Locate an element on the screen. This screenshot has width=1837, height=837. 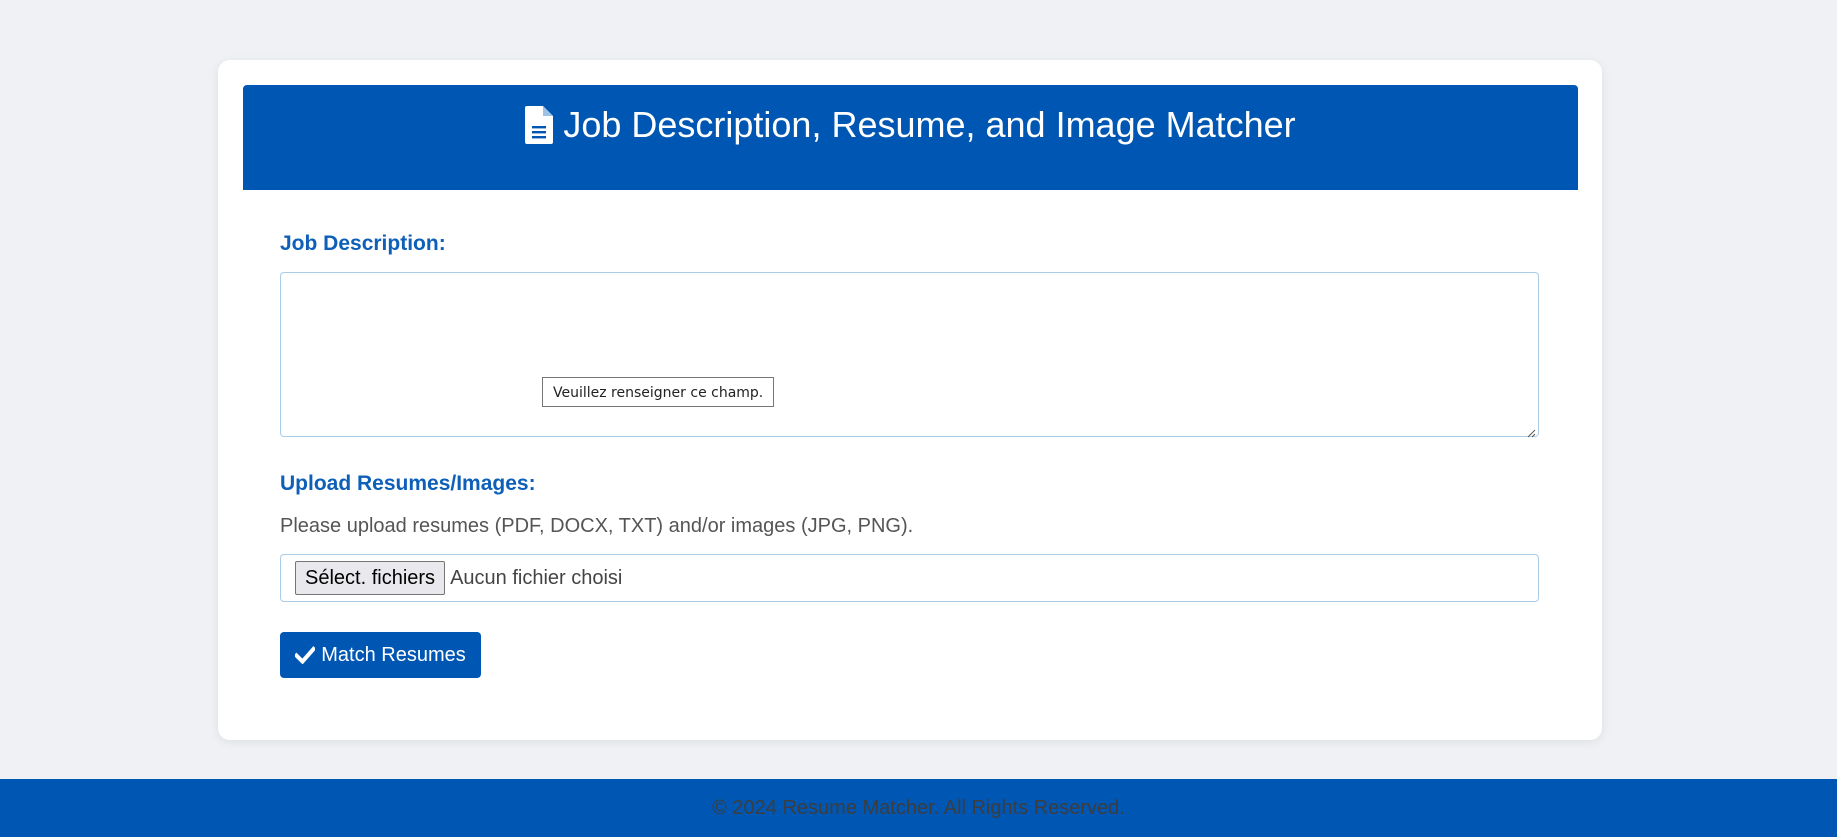
validation-tooltip: Veuillez renseigner ce champ. is located at coordinates (658, 392).